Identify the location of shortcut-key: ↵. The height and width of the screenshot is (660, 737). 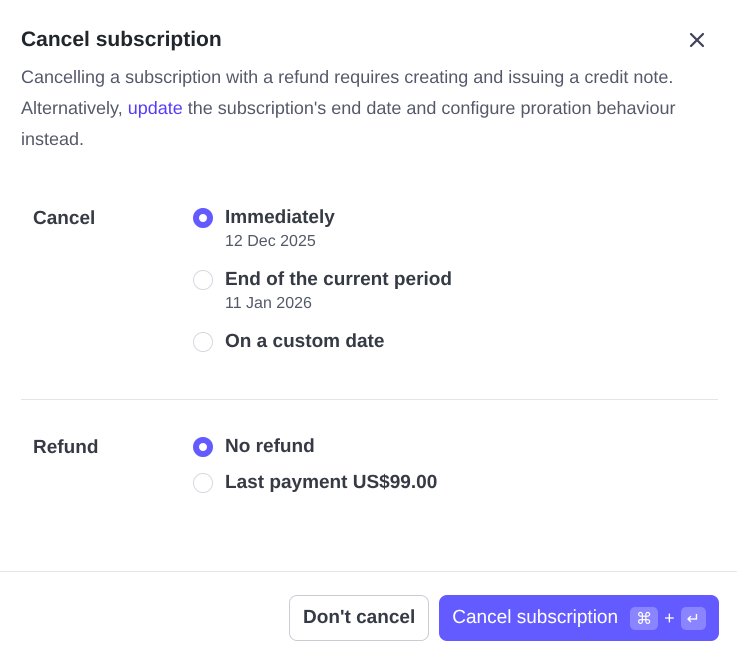
(693, 618).